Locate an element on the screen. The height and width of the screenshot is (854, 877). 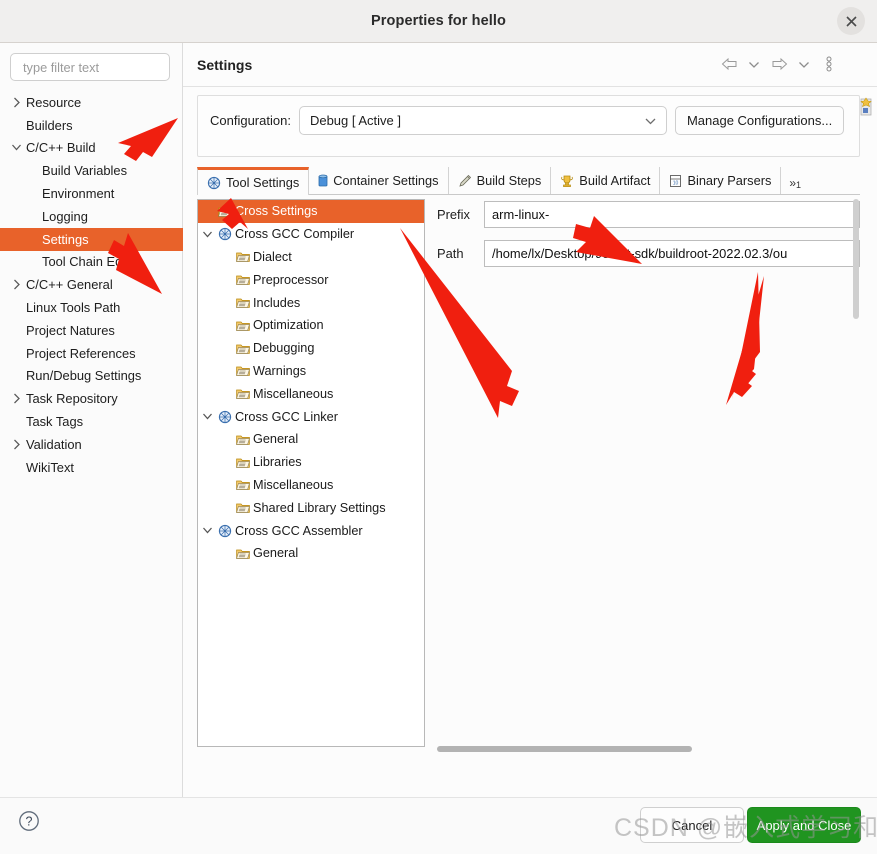
back-history-button is located at coordinates (754, 64).